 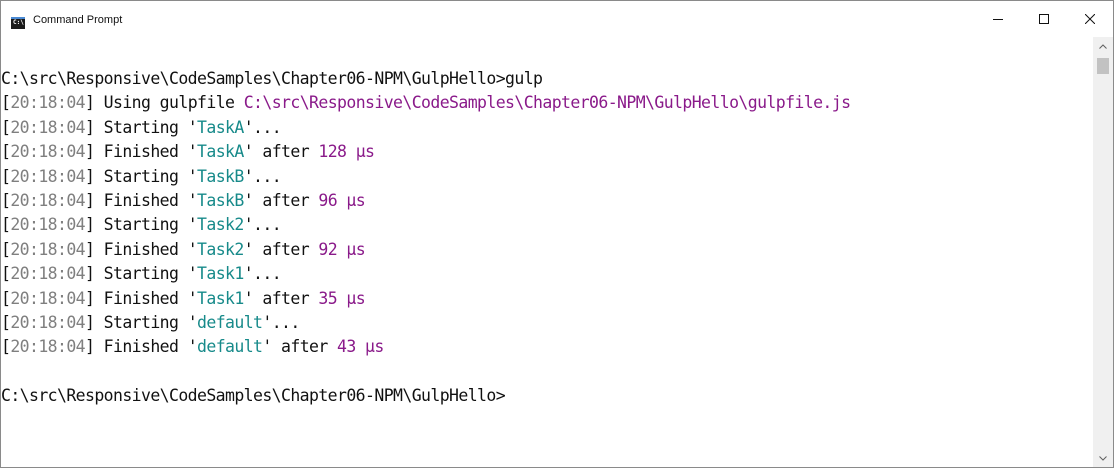 I want to click on duration-value: 96 μs, so click(x=342, y=200).